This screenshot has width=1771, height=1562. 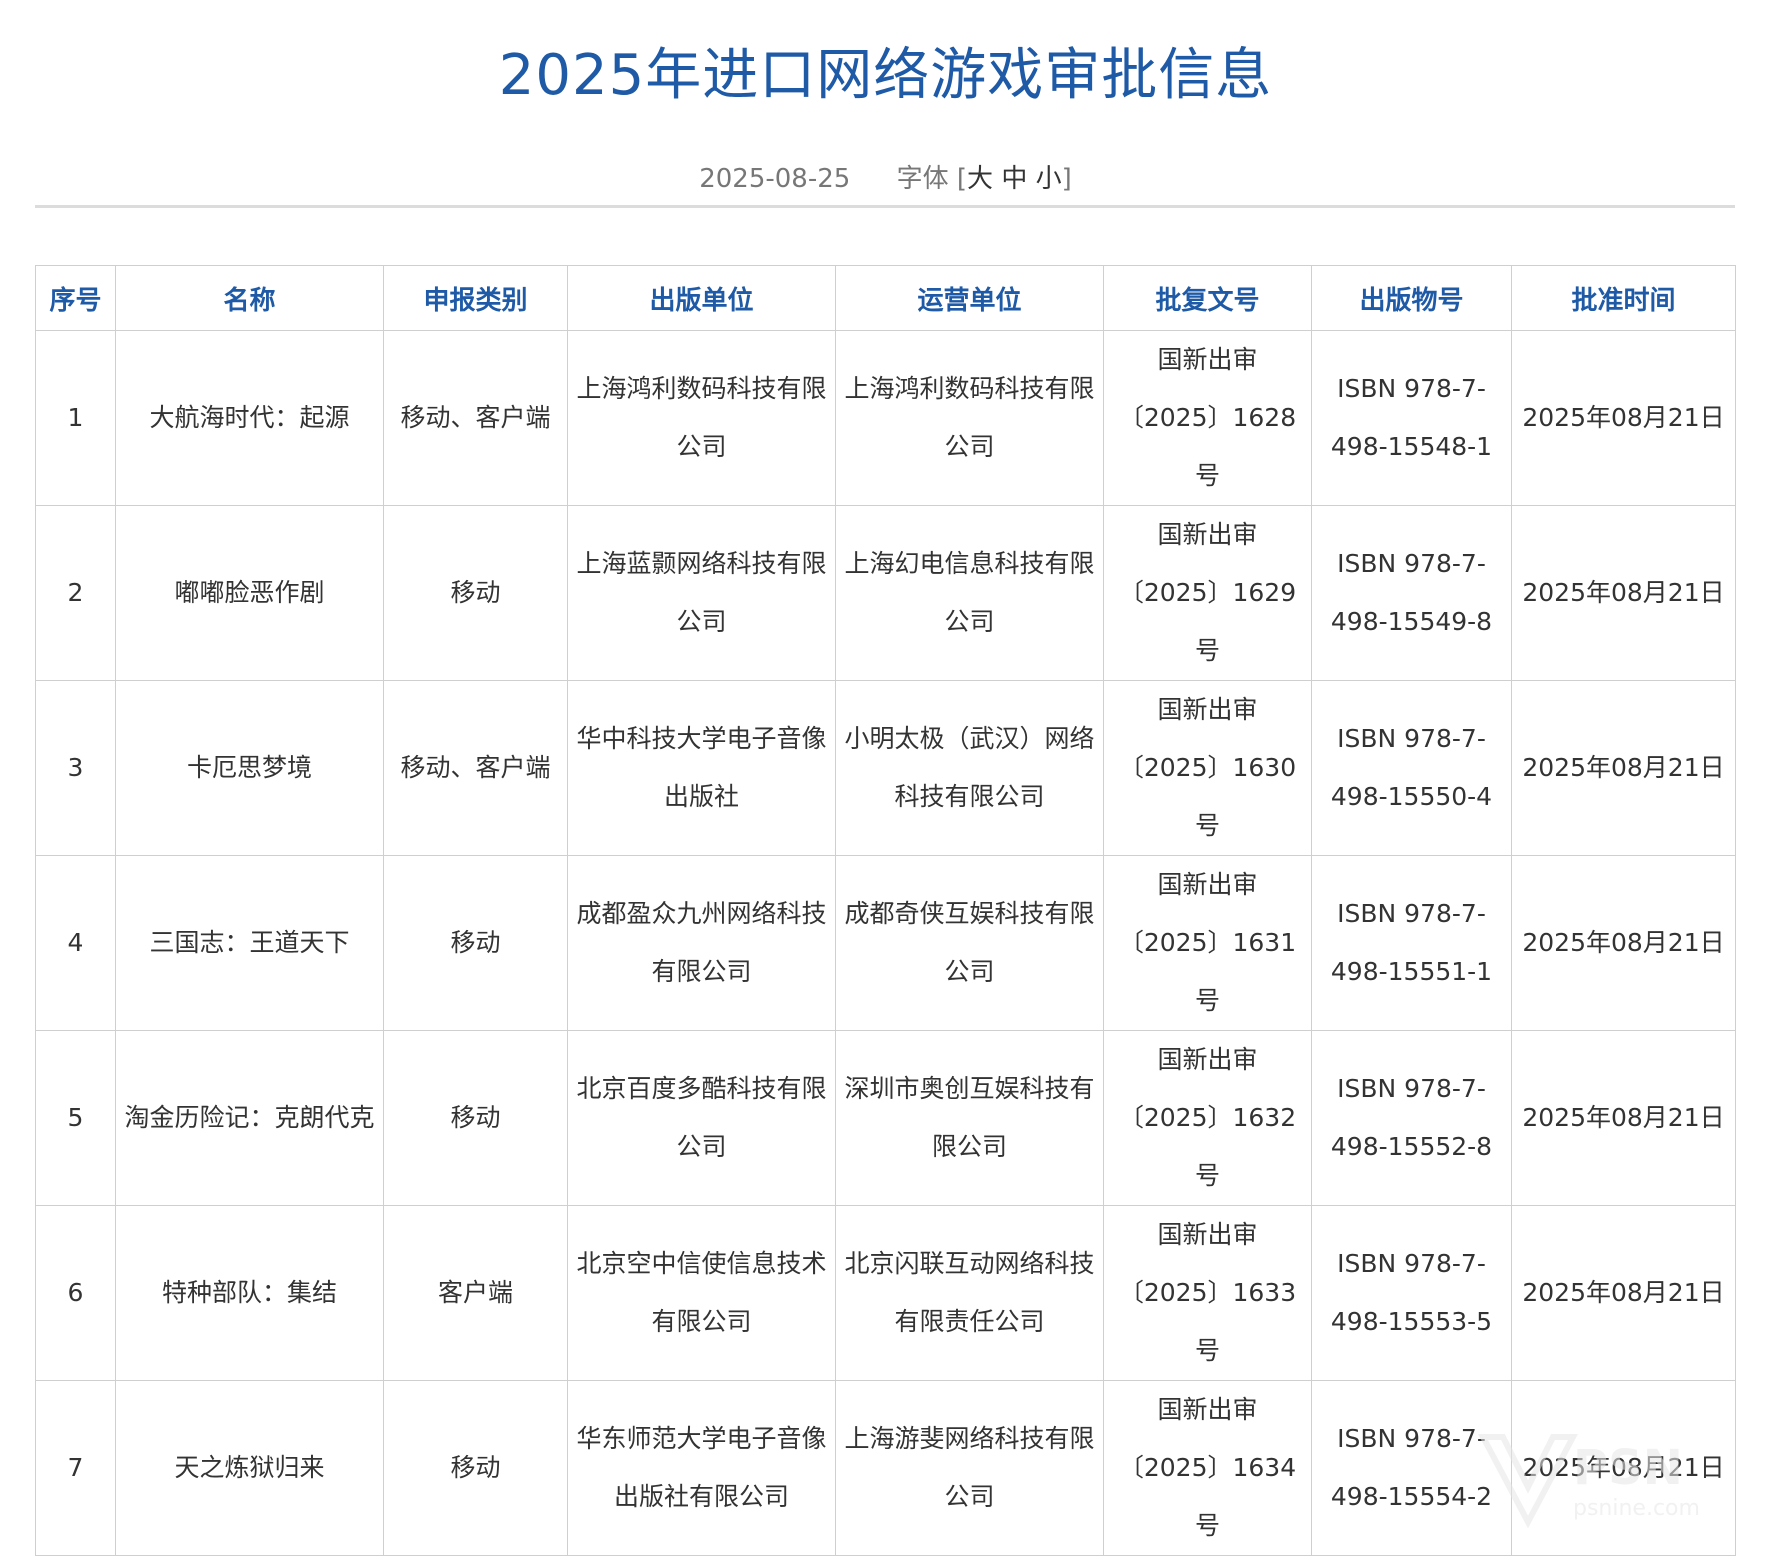 I want to click on cell-publisher: 上海鸿利数码科技有限公司, so click(x=701, y=418).